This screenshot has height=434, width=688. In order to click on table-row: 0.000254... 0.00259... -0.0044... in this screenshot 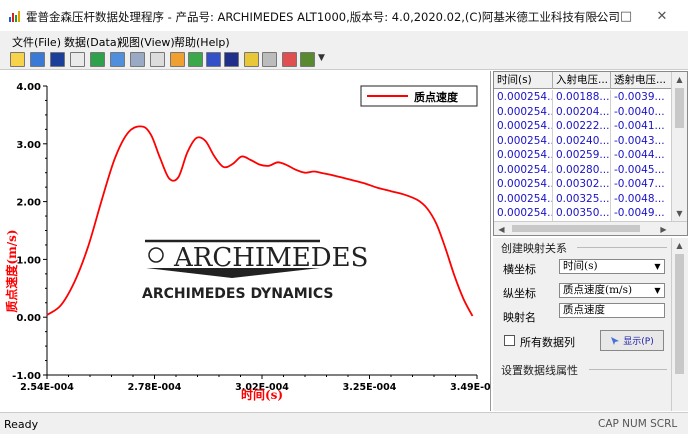, I will do `click(583, 155)`.